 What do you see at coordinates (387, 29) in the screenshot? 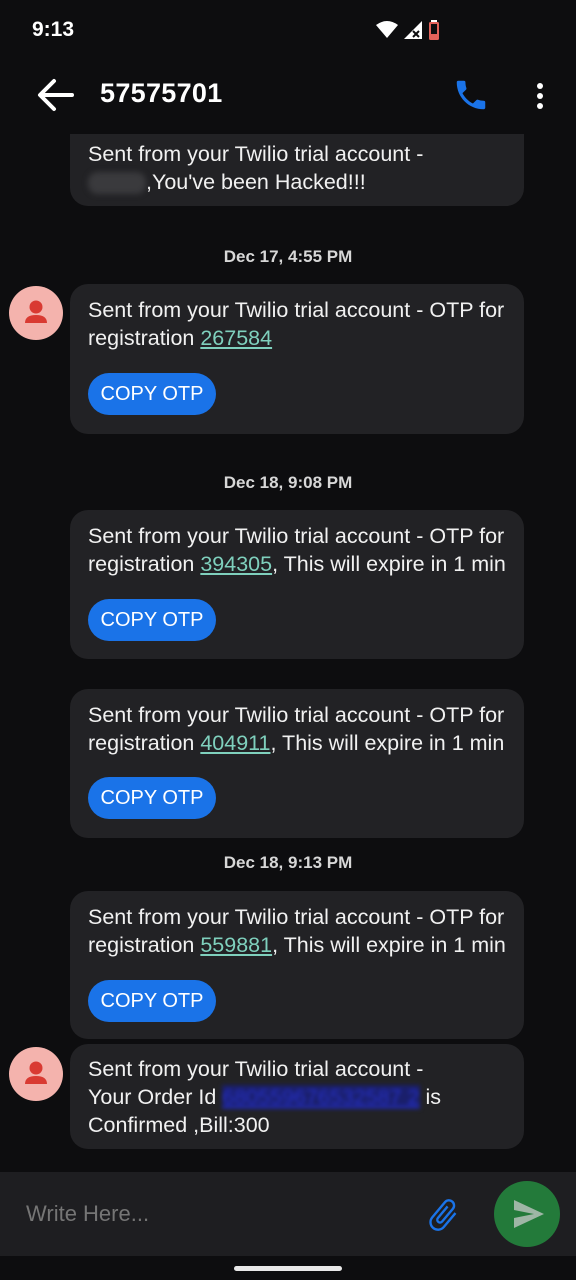
I see `wifi-icon` at bounding box center [387, 29].